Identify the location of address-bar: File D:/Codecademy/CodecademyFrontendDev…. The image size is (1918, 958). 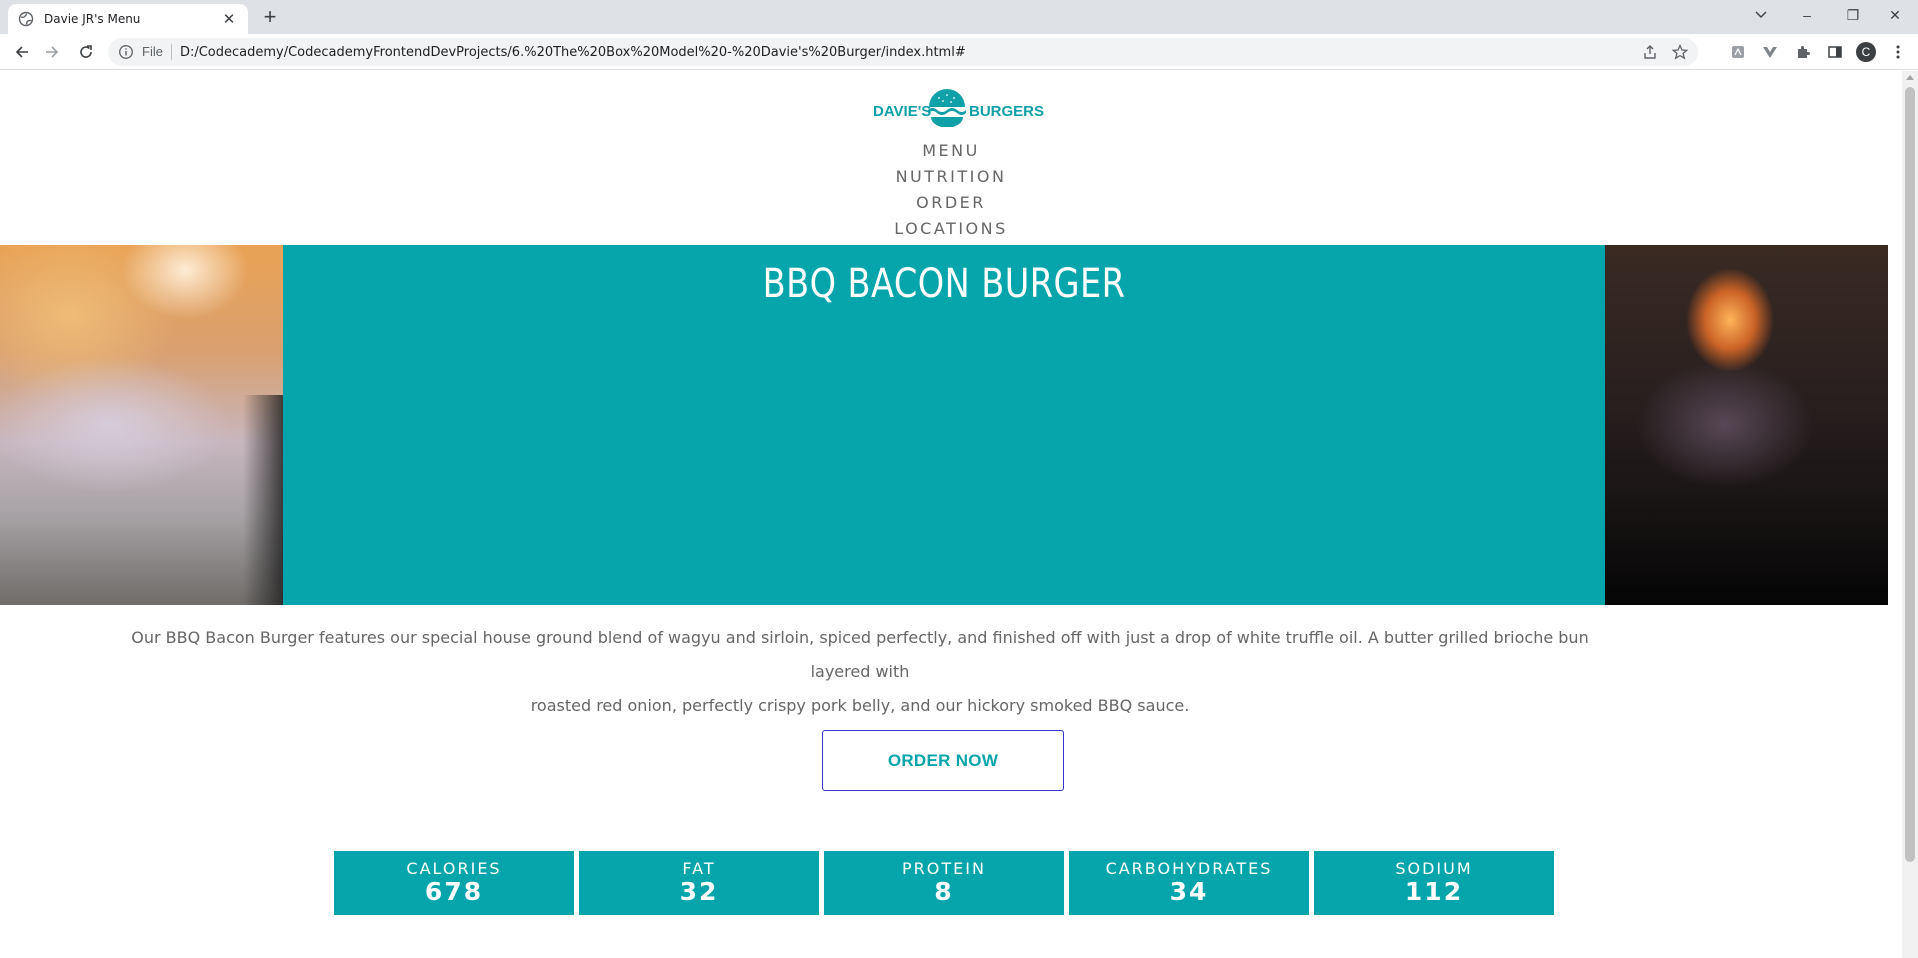
(903, 52).